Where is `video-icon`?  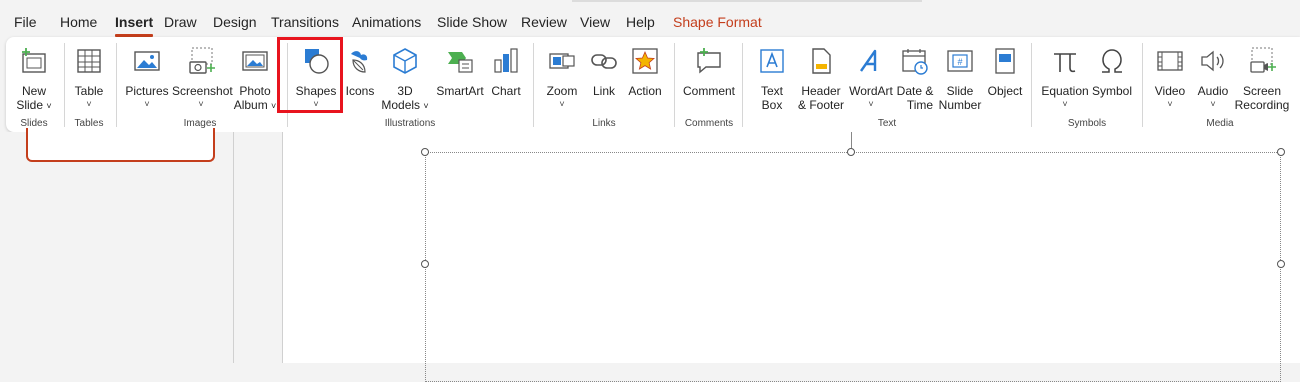
video-icon is located at coordinates (1170, 61).